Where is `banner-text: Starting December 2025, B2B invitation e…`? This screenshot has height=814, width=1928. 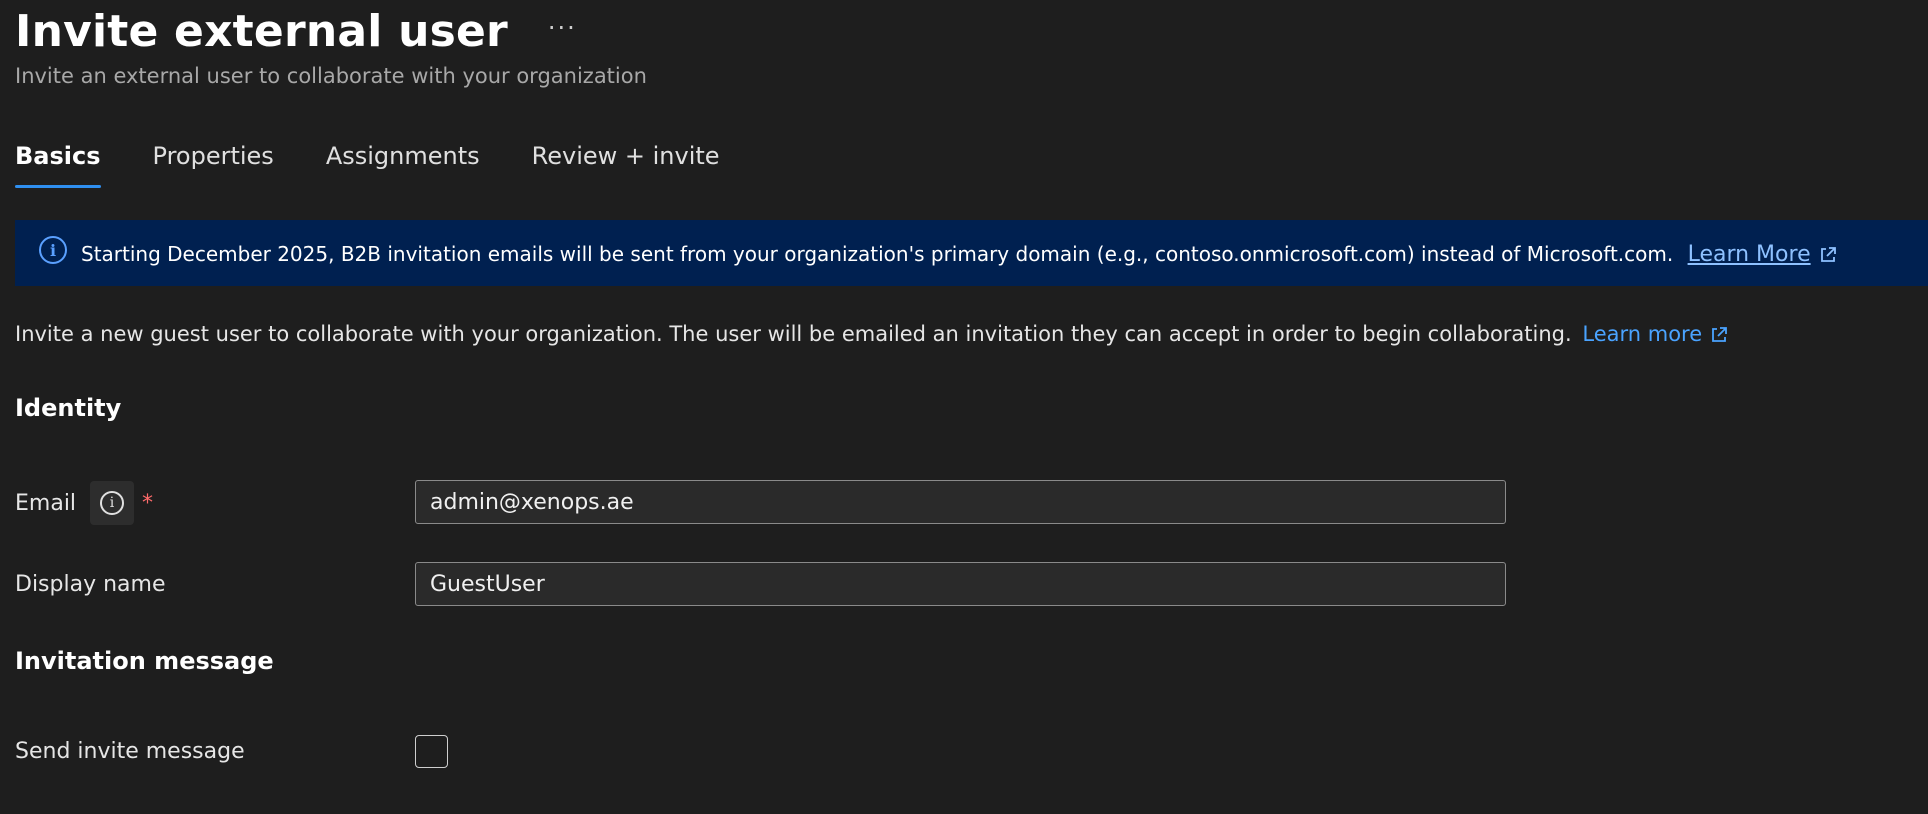
banner-text: Starting December 2025, B2B invitation e… is located at coordinates (877, 254).